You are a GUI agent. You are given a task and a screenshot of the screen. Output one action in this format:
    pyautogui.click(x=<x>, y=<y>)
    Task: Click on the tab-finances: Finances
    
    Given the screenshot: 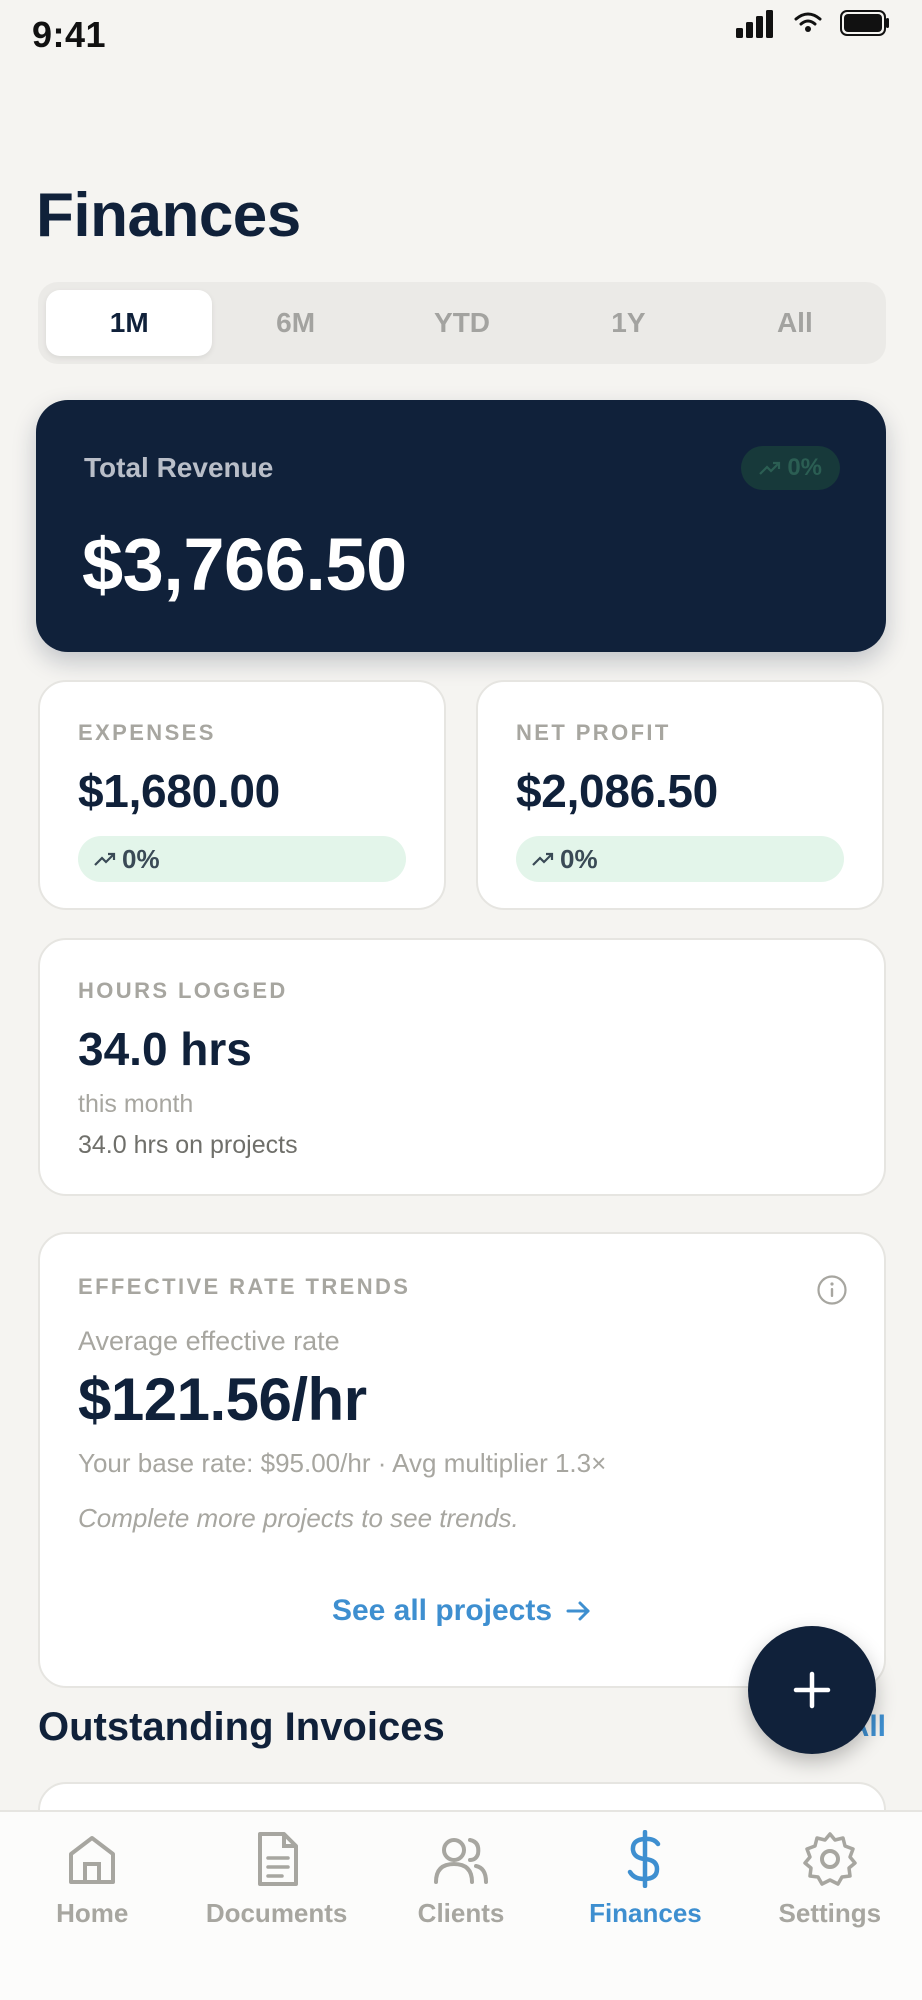 What is the action you would take?
    pyautogui.click(x=645, y=1906)
    